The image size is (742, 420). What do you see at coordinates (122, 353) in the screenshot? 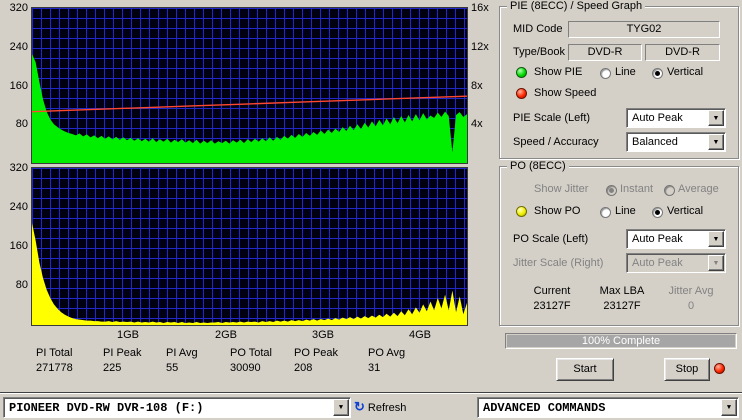
I see `stat-label: PI Peak` at bounding box center [122, 353].